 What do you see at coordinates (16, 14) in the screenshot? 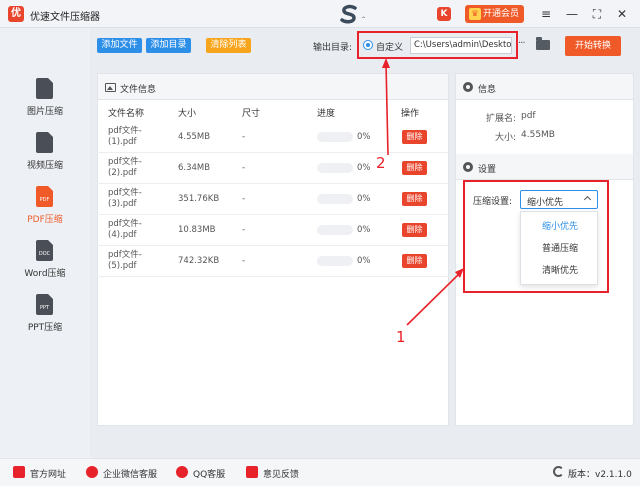
I see `app-logo-icon: 优` at bounding box center [16, 14].